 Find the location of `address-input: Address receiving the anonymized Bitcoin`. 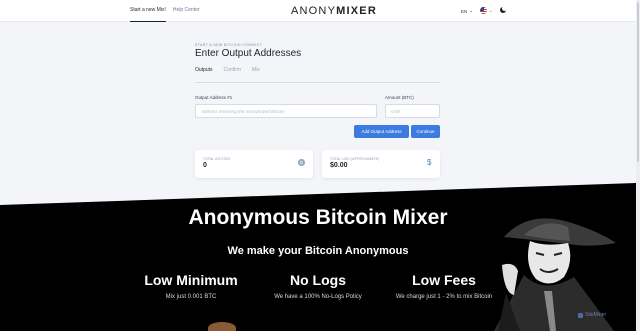

address-input: Address receiving the anonymized Bitcoin is located at coordinates (286, 111).